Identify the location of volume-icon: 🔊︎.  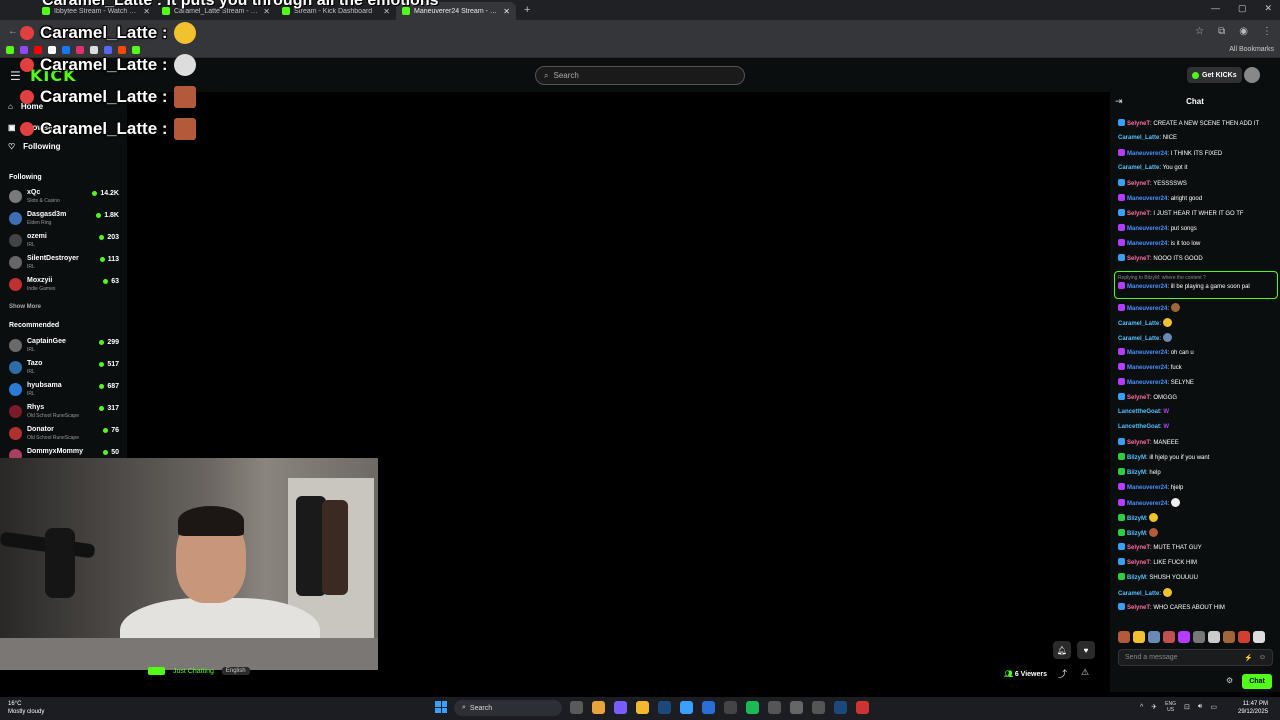
(1200, 707).